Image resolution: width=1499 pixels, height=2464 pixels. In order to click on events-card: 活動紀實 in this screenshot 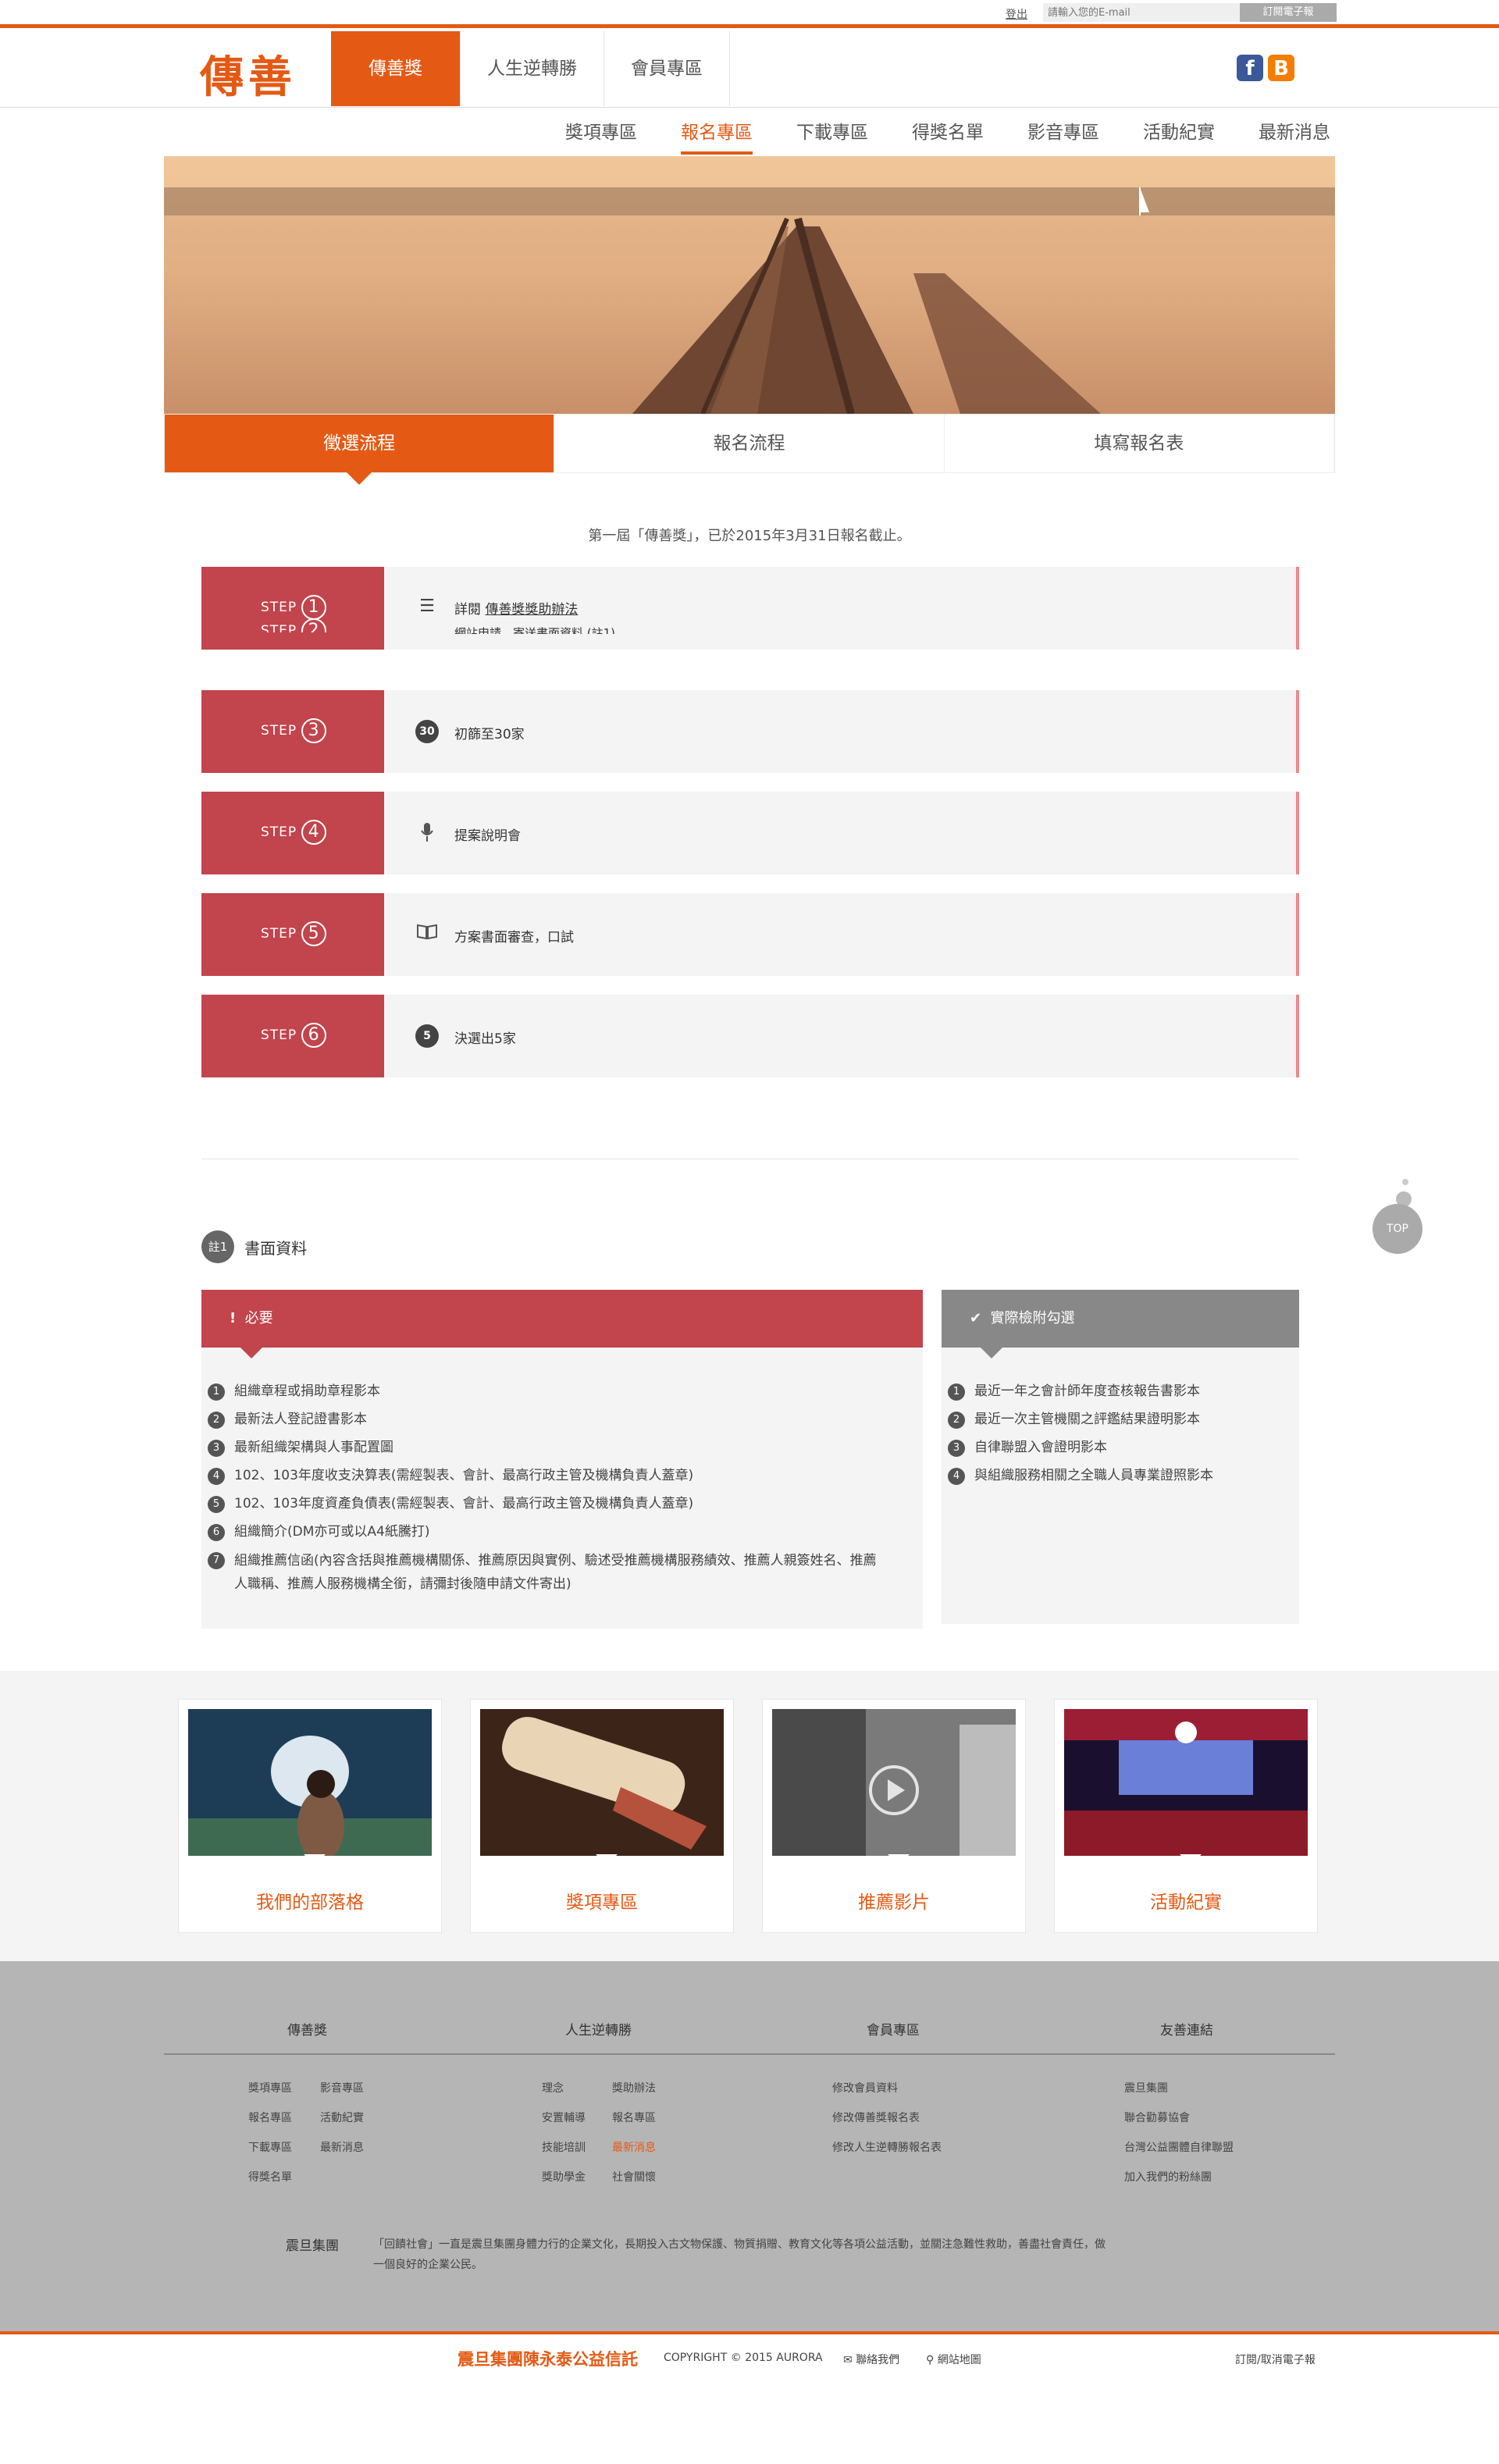, I will do `click(1186, 1816)`.